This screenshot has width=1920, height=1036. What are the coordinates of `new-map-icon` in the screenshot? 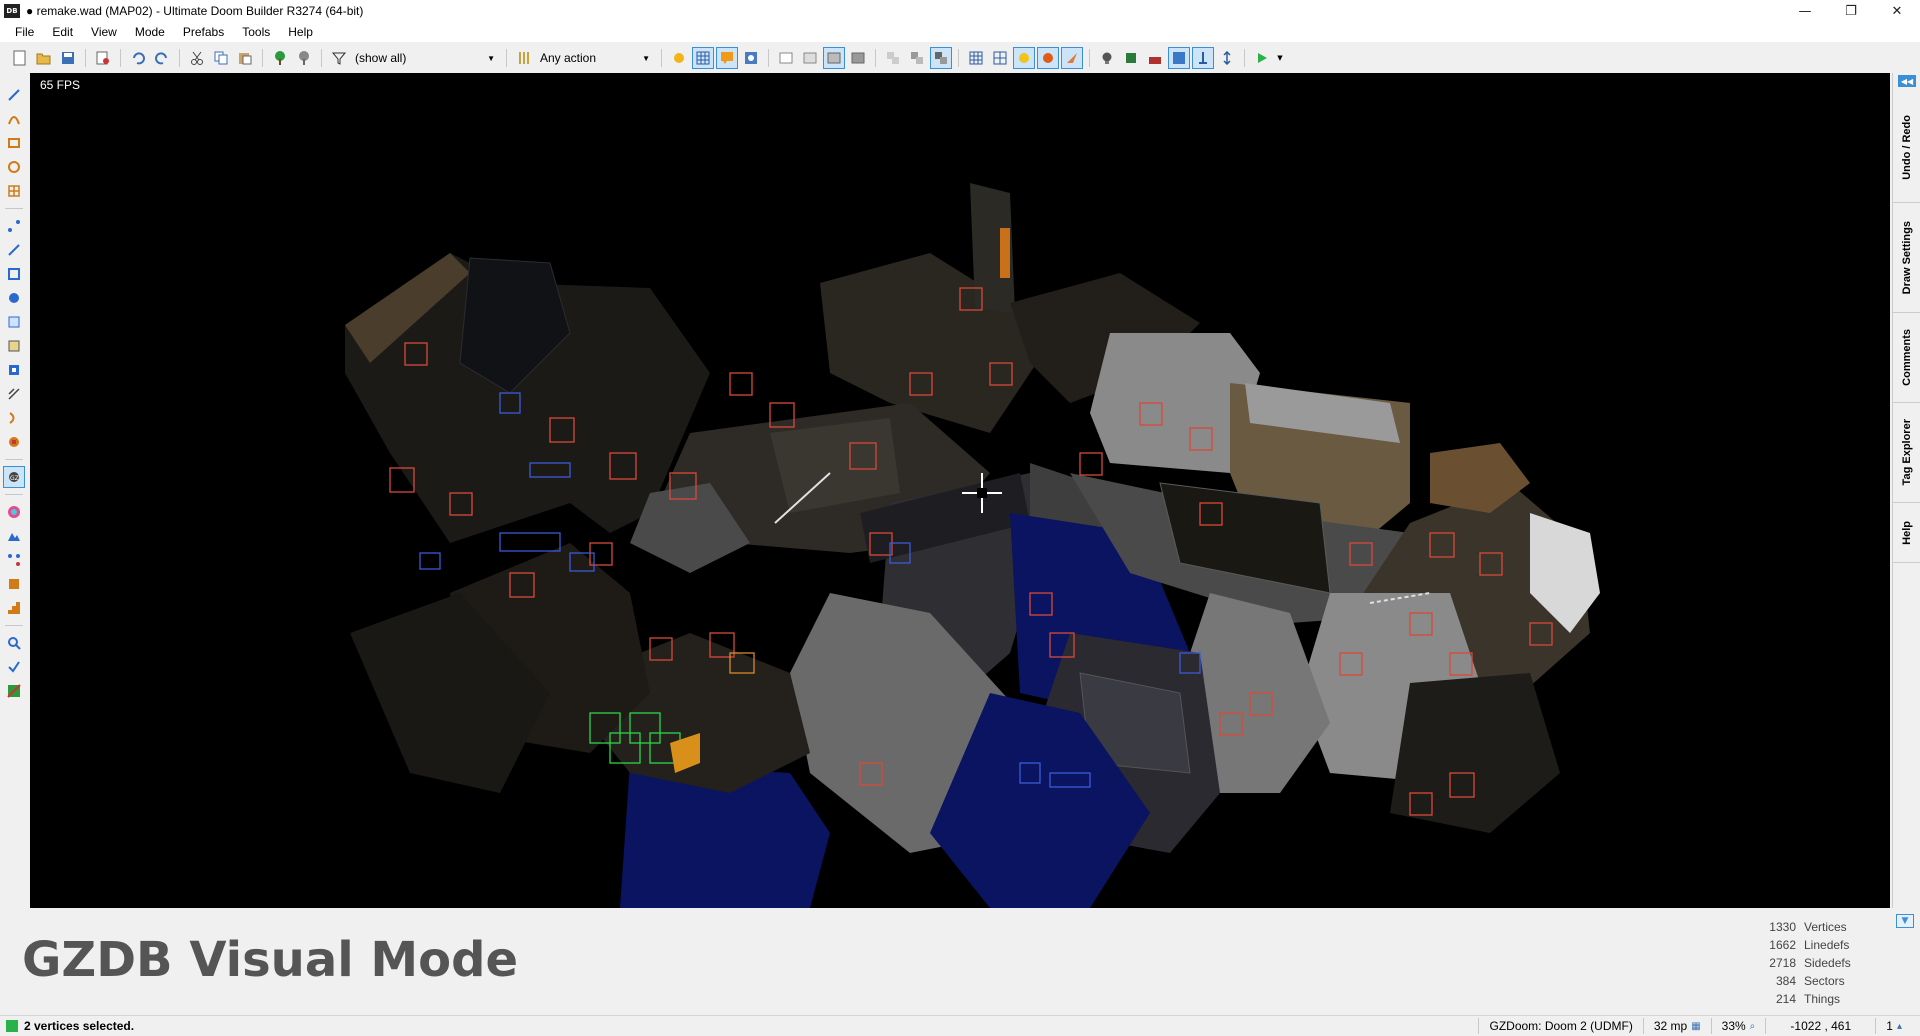 It's located at (20, 58).